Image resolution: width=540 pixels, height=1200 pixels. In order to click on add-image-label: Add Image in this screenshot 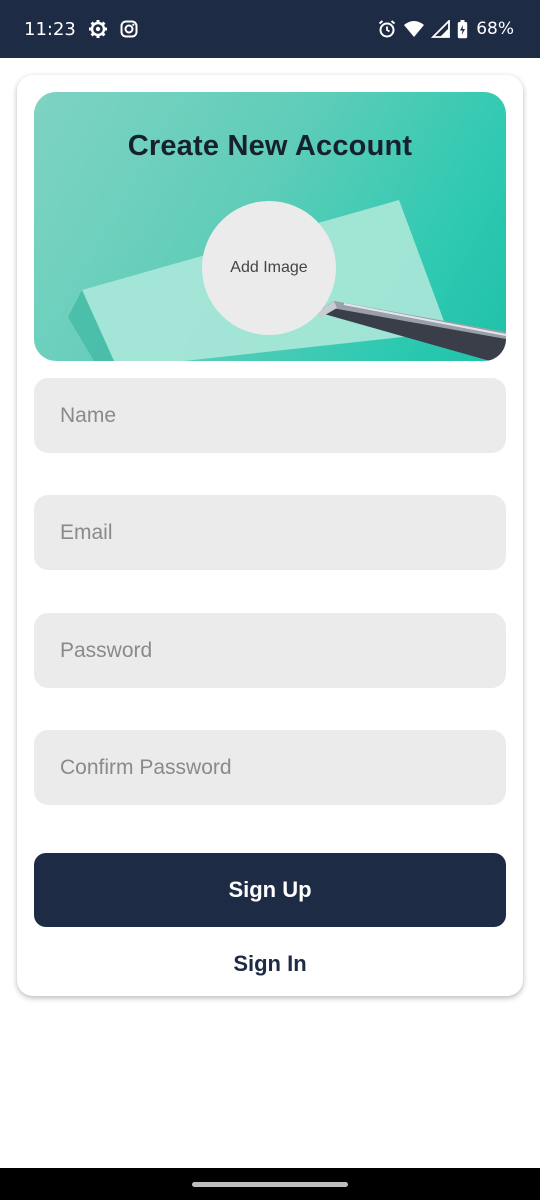, I will do `click(269, 267)`.